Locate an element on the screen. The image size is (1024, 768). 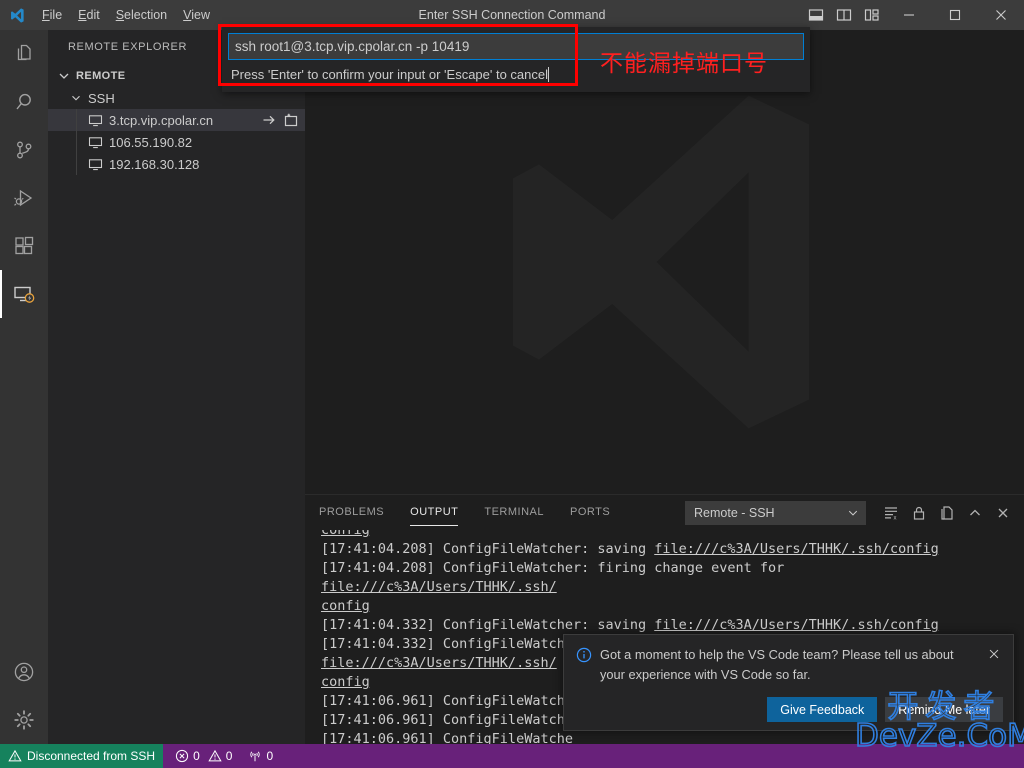
annotation-note: 不能漏掉端口号 is located at coordinates (684, 64).